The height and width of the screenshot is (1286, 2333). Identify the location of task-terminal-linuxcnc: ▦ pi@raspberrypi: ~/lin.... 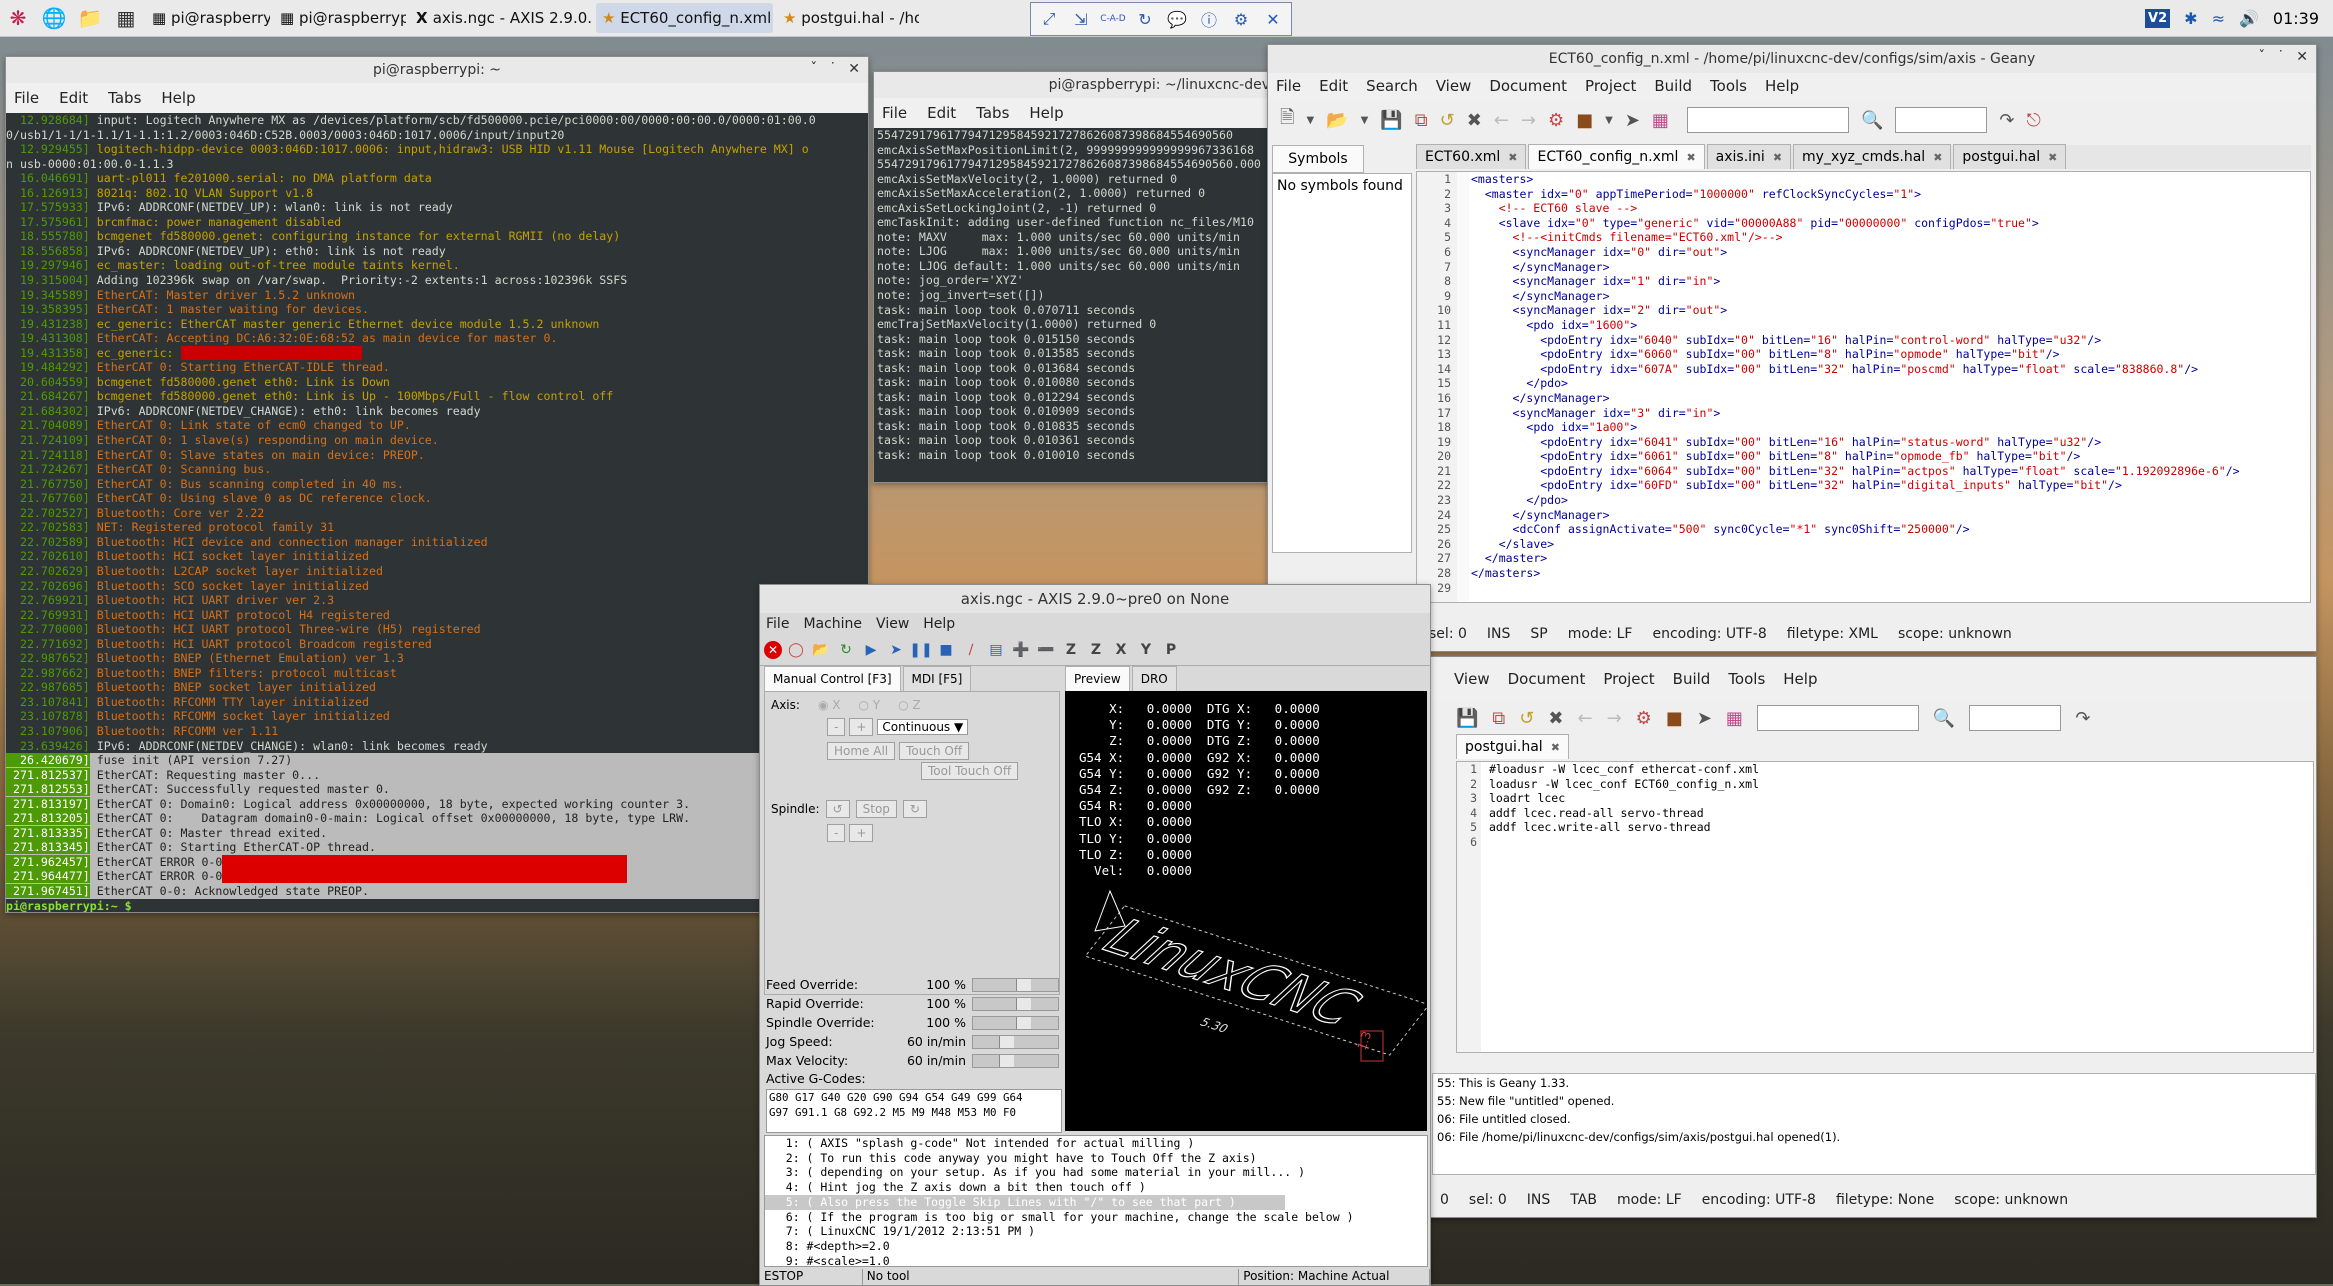
(208, 18).